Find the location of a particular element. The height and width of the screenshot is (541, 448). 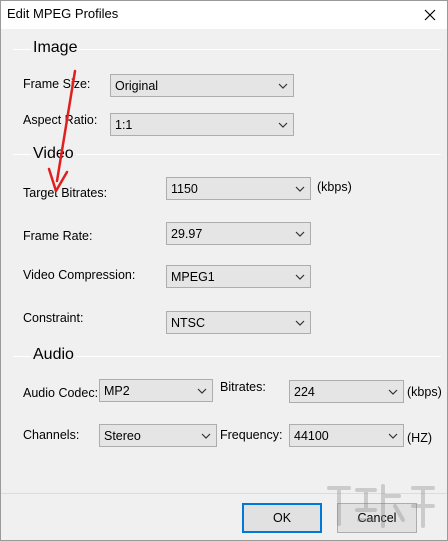

bitrates-unit: (kbps) is located at coordinates (424, 392).